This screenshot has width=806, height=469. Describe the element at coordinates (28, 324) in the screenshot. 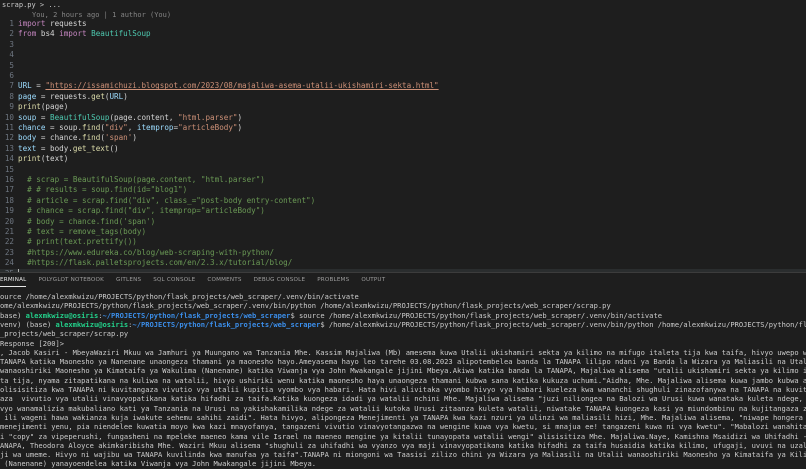

I see `terminal-text: venv) (base)` at that location.